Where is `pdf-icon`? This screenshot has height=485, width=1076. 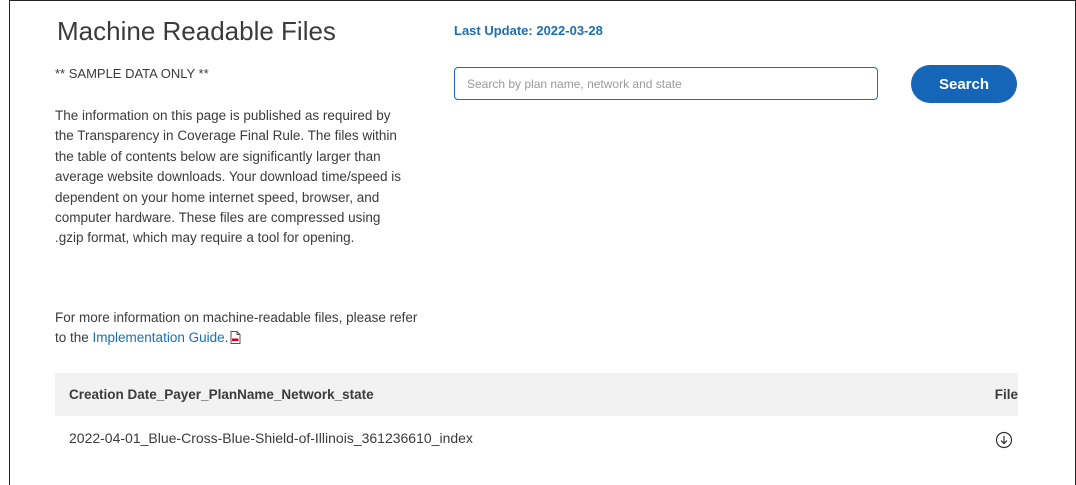
pdf-icon is located at coordinates (235, 340).